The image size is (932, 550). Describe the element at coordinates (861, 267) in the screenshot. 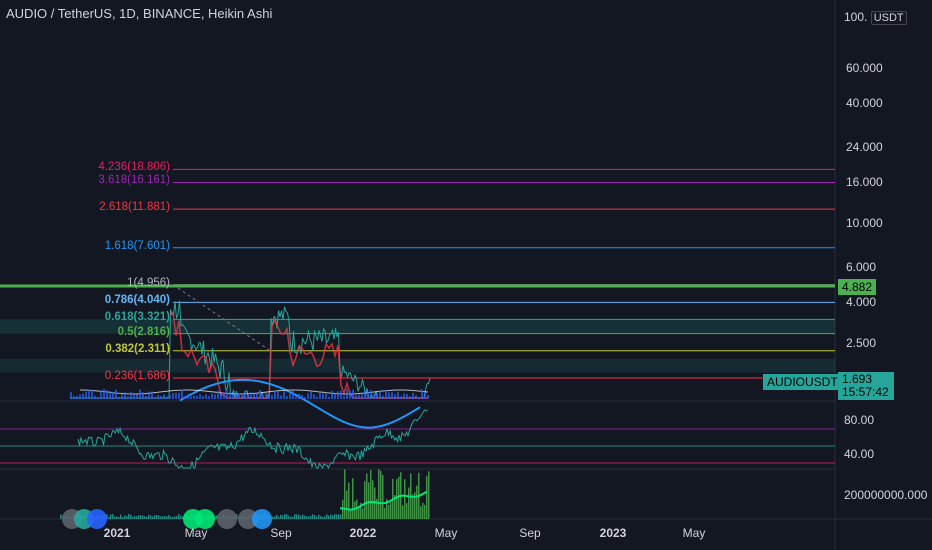

I see `price-tick: 6.000` at that location.